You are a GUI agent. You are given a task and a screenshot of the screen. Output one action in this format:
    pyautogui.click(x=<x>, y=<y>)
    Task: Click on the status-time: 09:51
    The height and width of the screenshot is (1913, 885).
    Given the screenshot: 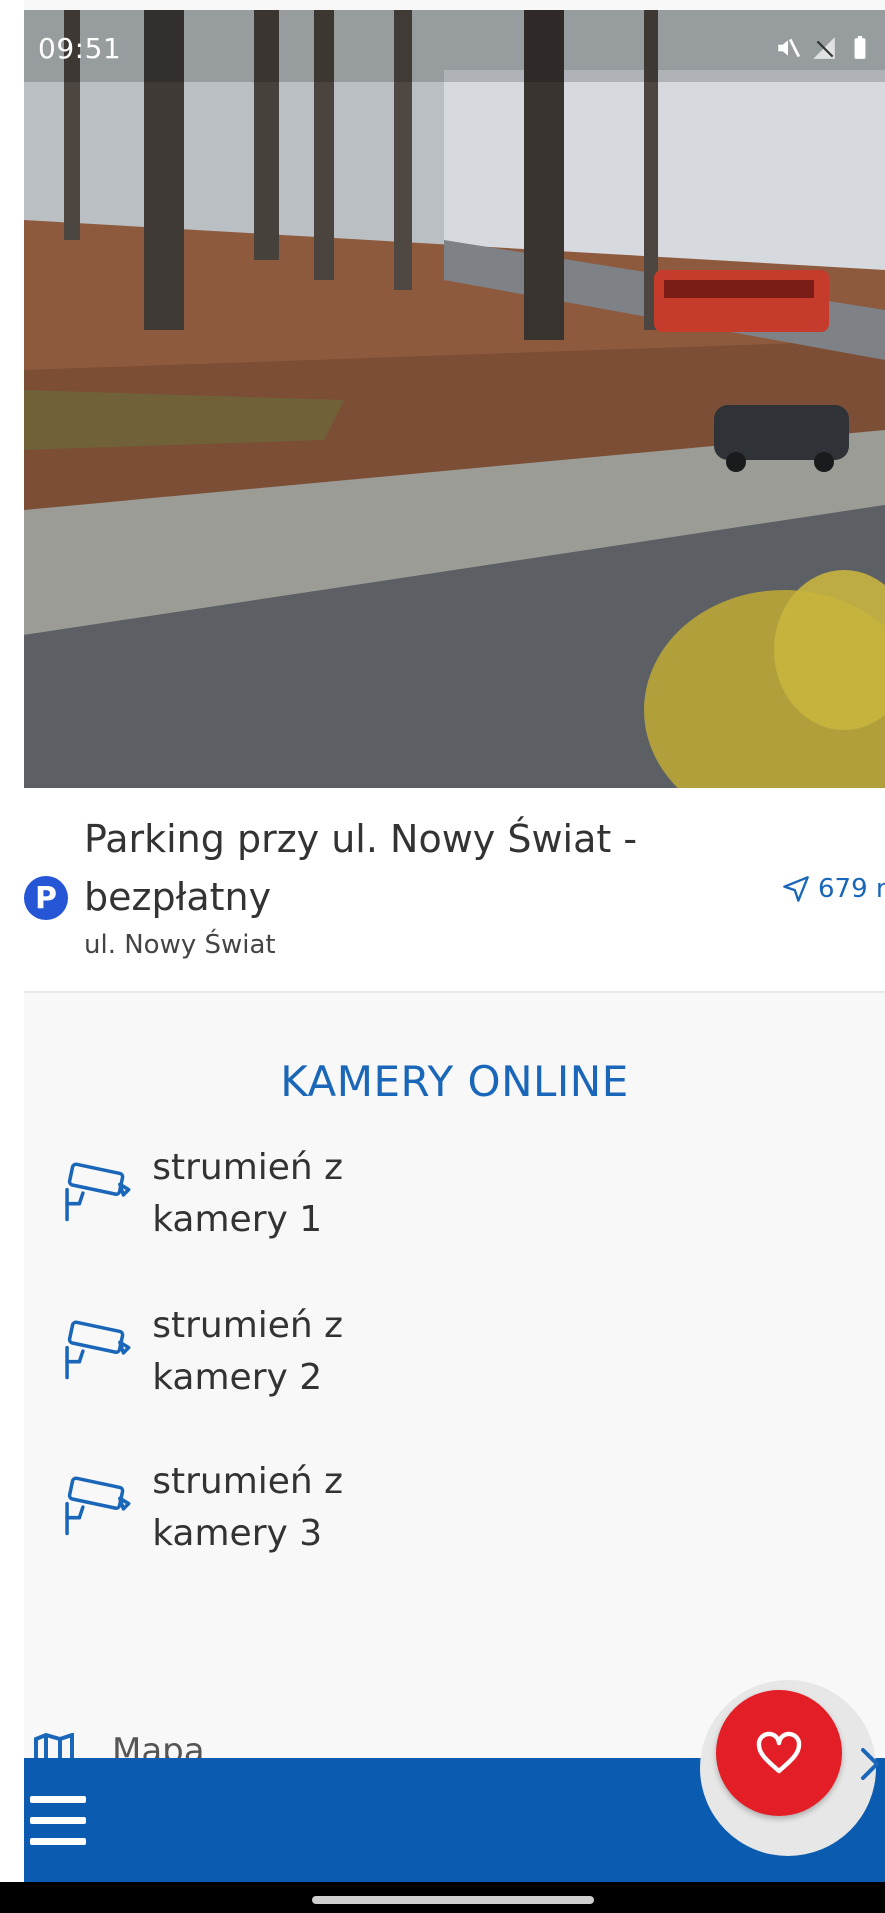 What is the action you would take?
    pyautogui.click(x=80, y=48)
    